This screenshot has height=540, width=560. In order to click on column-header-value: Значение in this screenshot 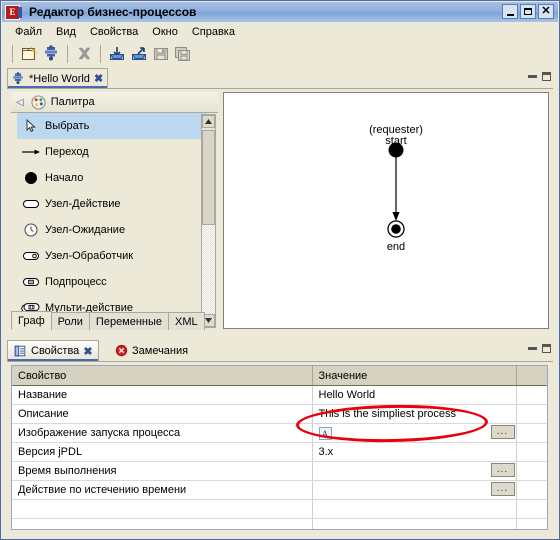, I will do `click(414, 376)`.